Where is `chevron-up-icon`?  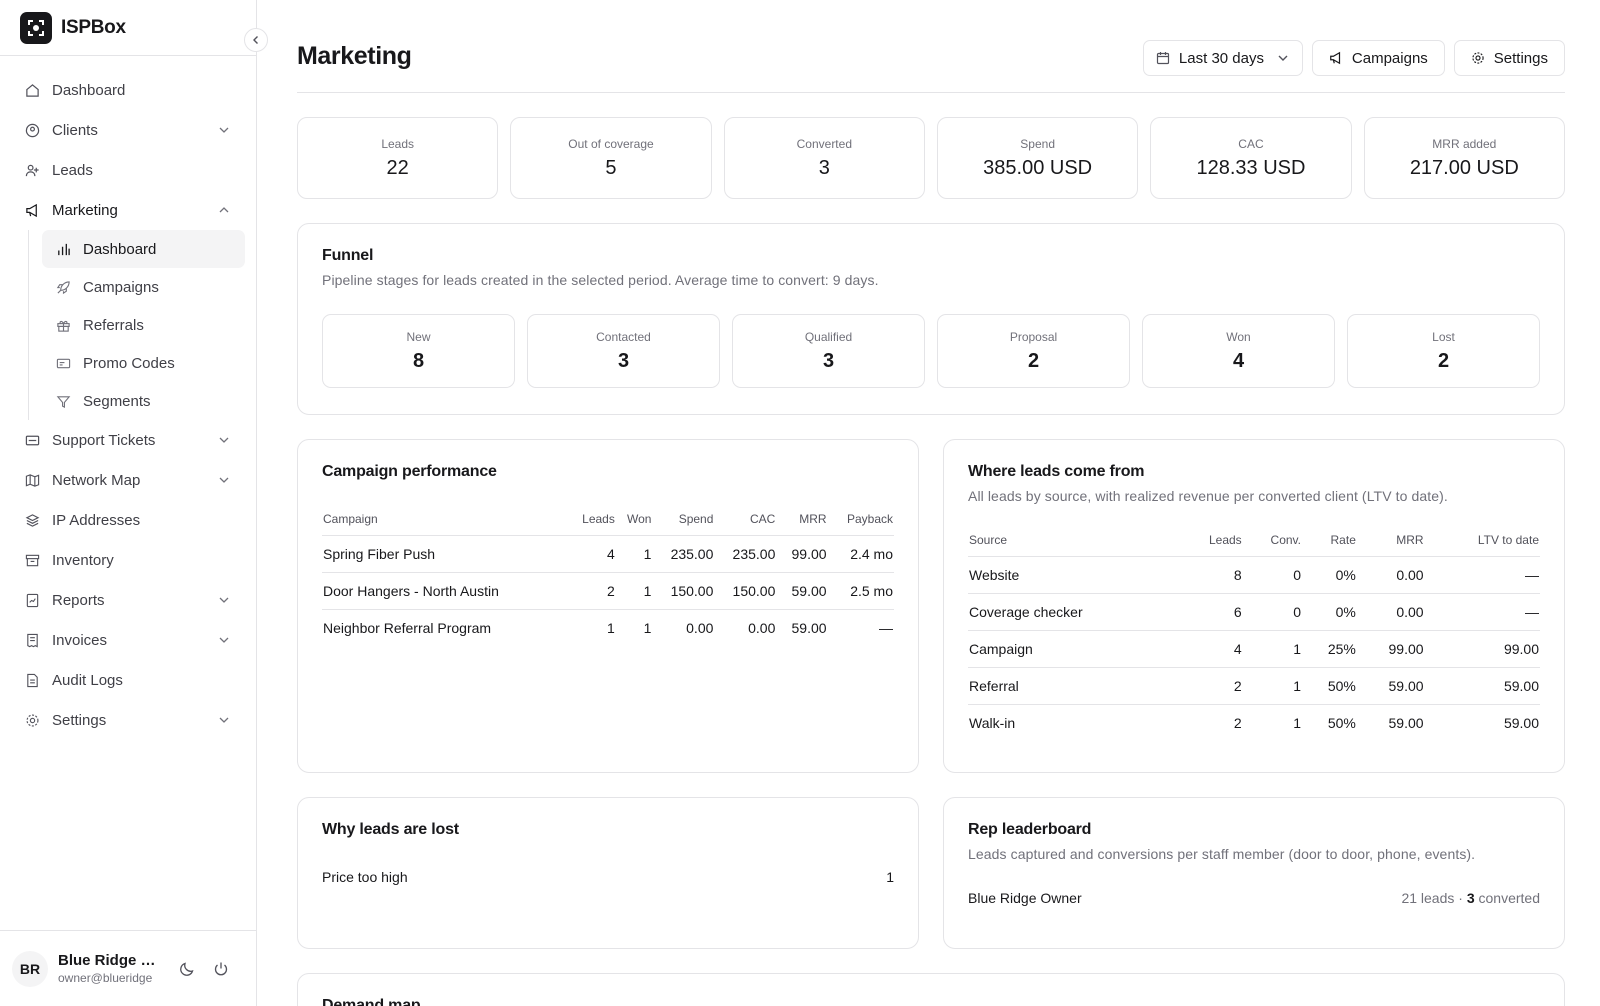
chevron-up-icon is located at coordinates (224, 210).